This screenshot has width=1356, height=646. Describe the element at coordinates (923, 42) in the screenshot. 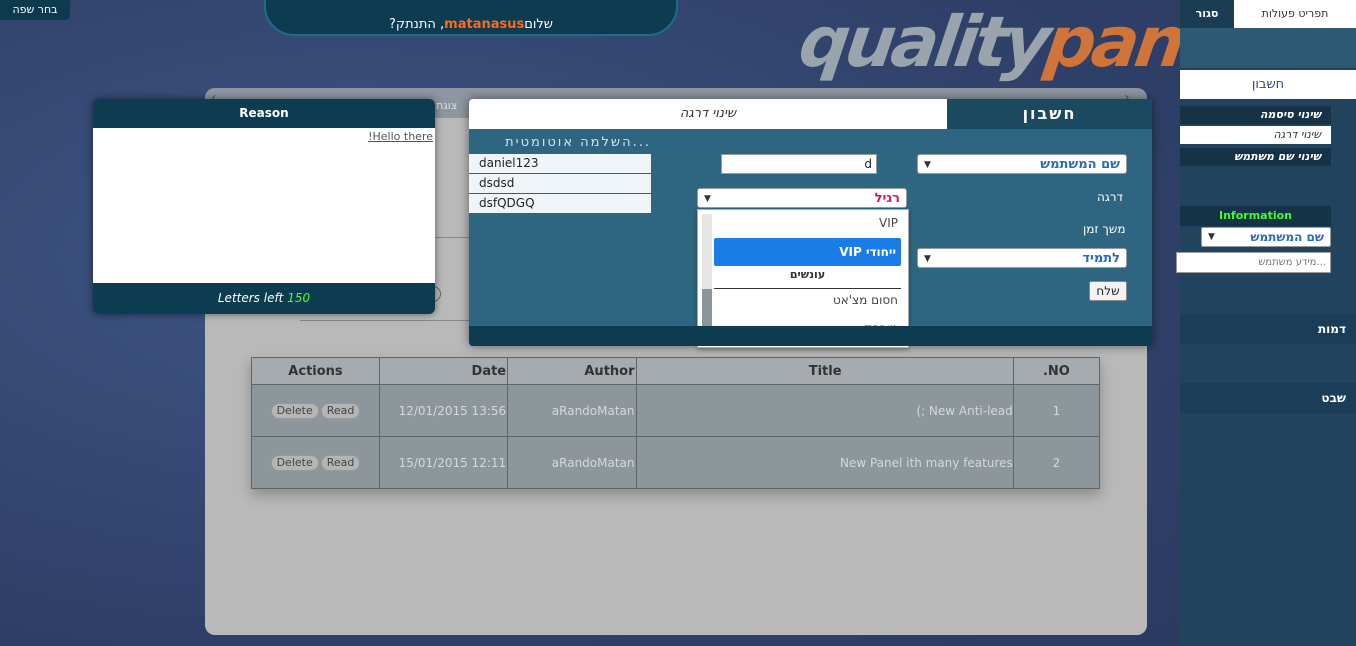

I see `logo-part-quality: quality` at that location.